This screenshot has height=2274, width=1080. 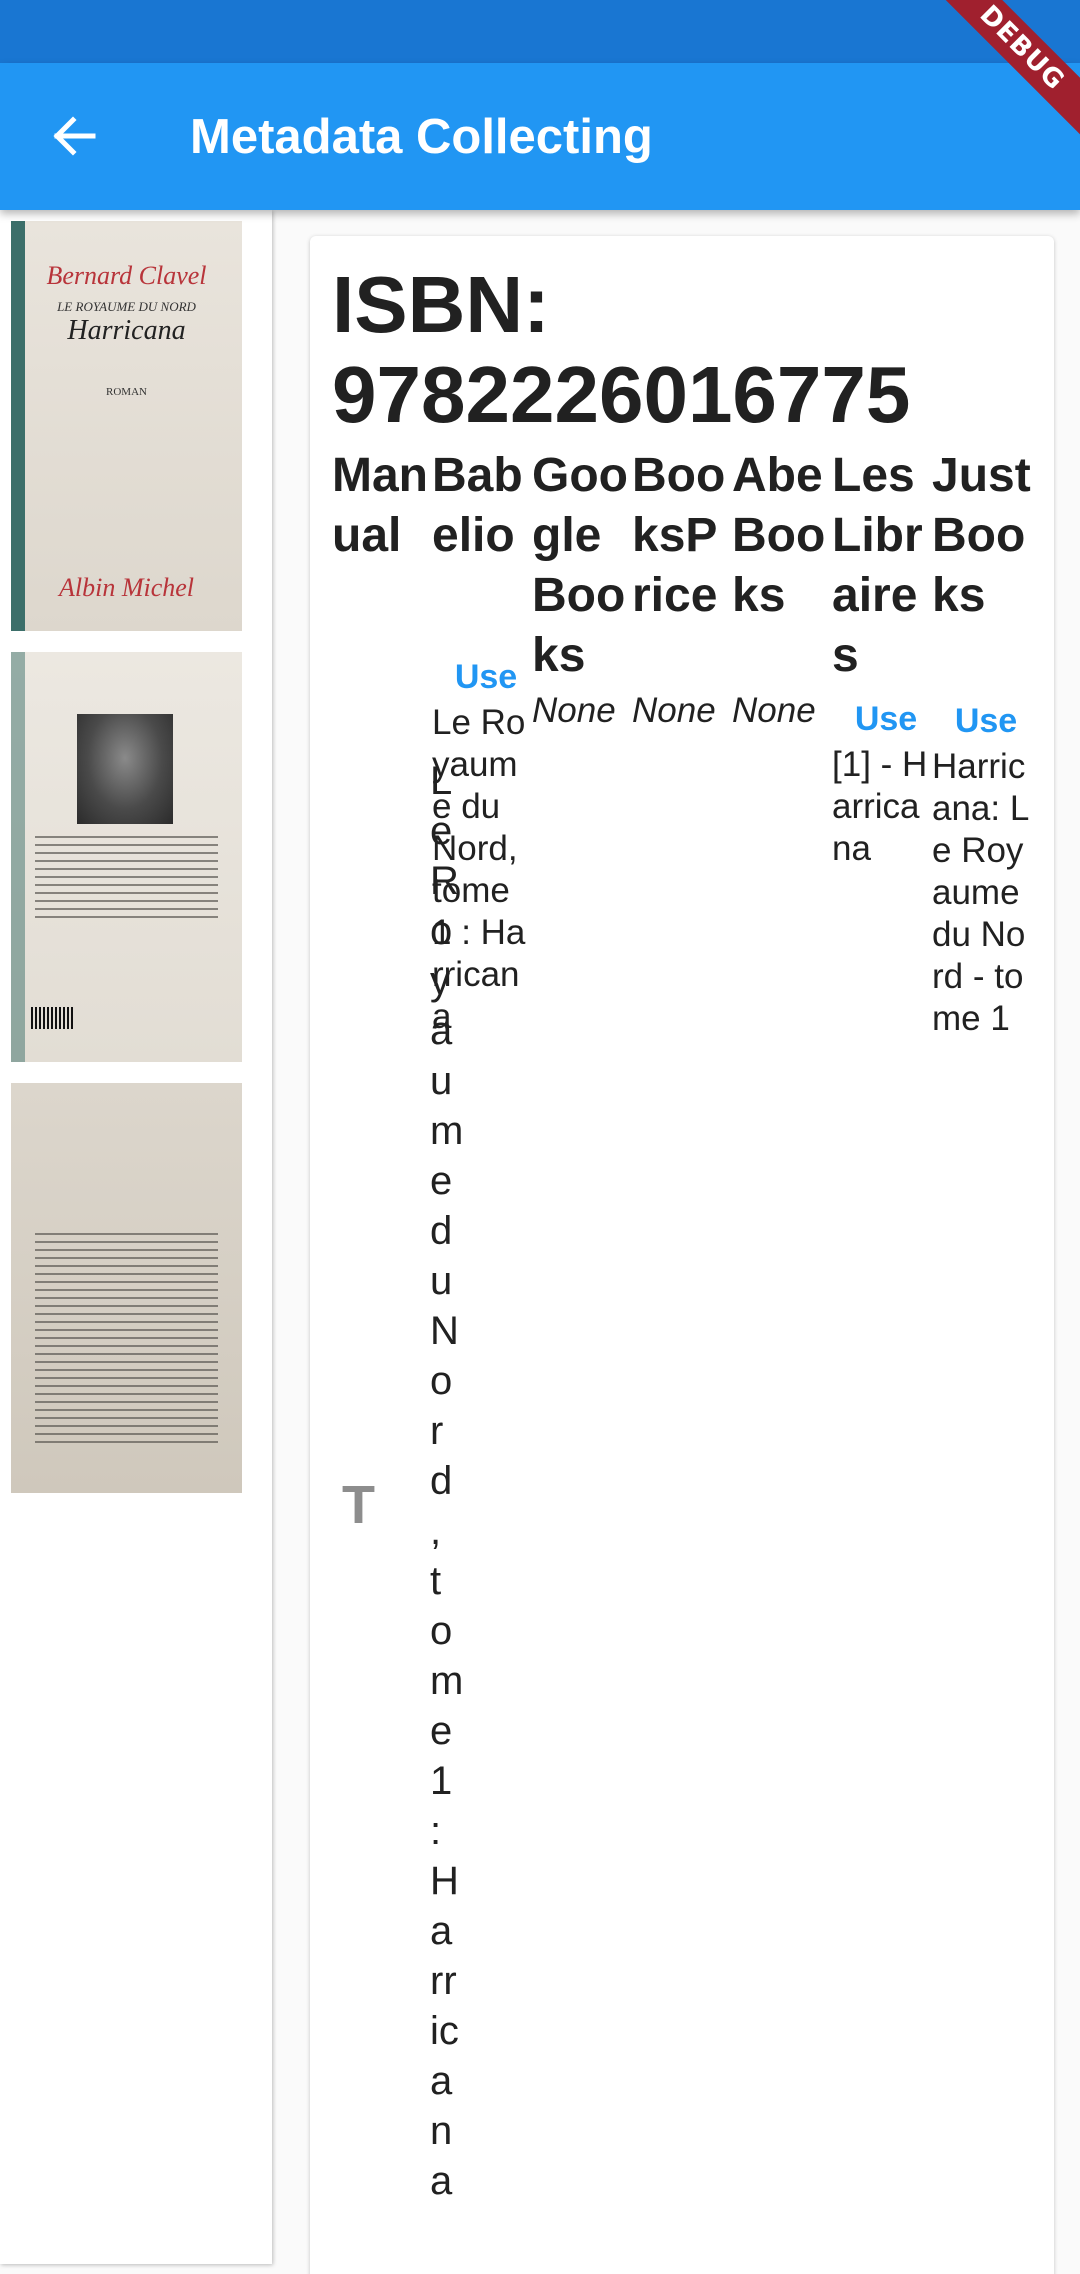 I want to click on cover-title: Harricana, so click(x=126, y=330).